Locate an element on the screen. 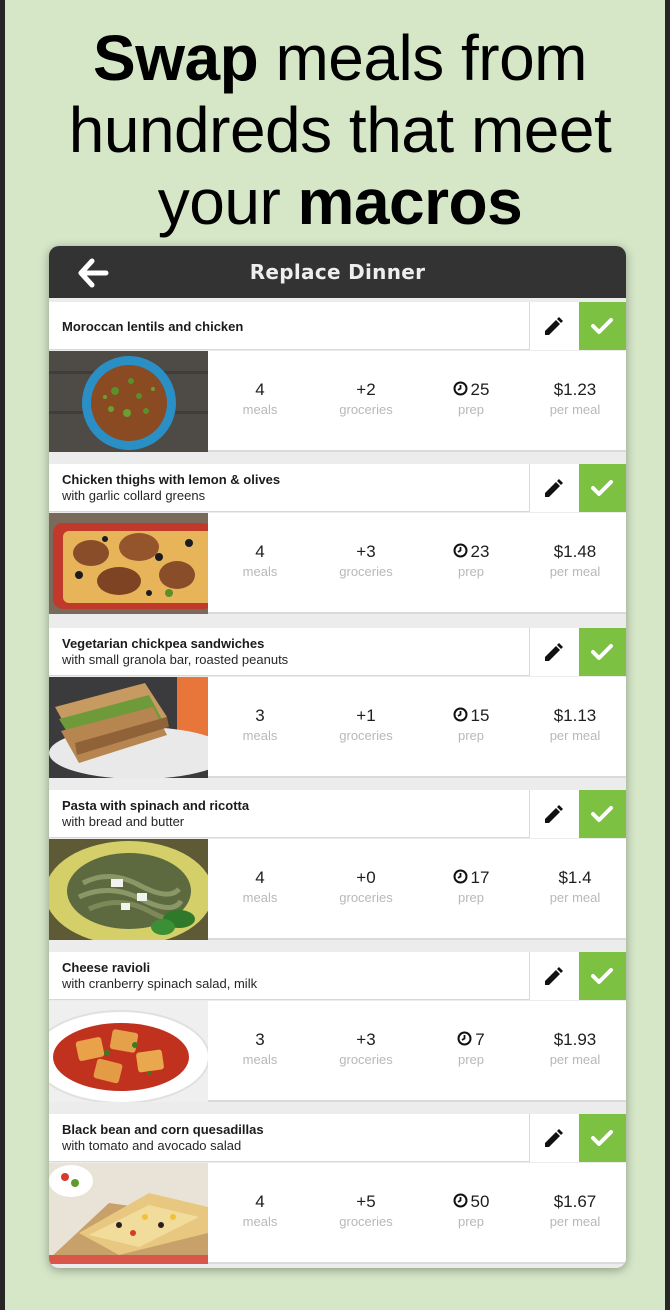  prep-time: 15 is located at coordinates (480, 715).